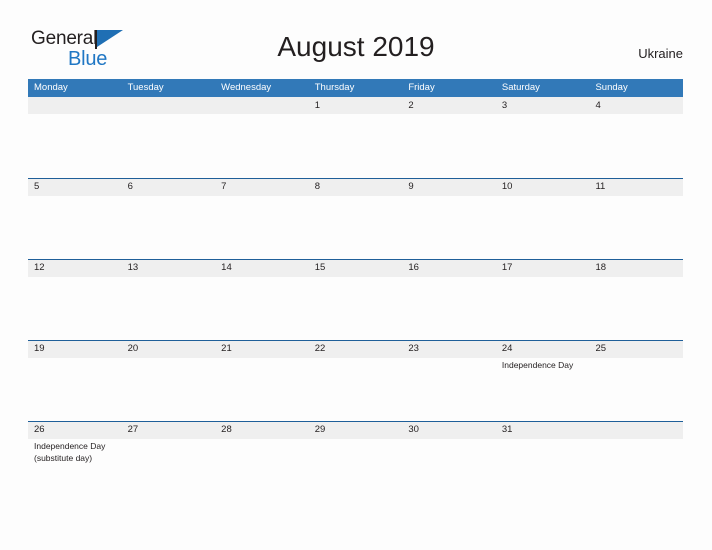 This screenshot has height=550, width=712. Describe the element at coordinates (636, 218) in the screenshot. I see `day-cell-11: 11` at that location.